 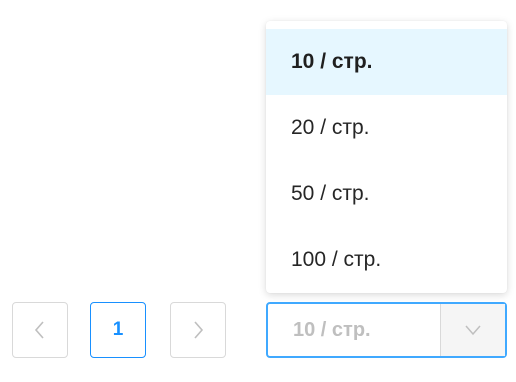 I want to click on page-number-button: 1, so click(x=118, y=330).